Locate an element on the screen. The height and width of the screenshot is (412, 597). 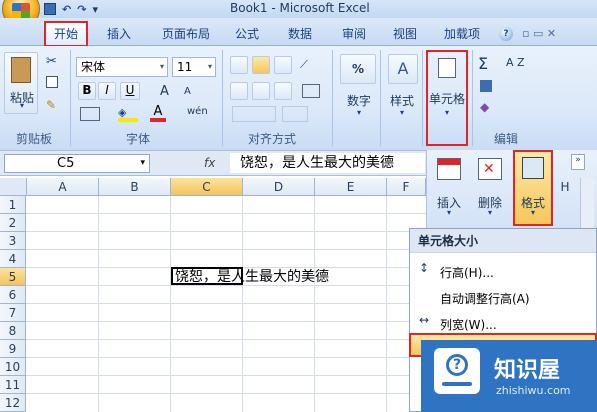
column-header: D is located at coordinates (279, 187).